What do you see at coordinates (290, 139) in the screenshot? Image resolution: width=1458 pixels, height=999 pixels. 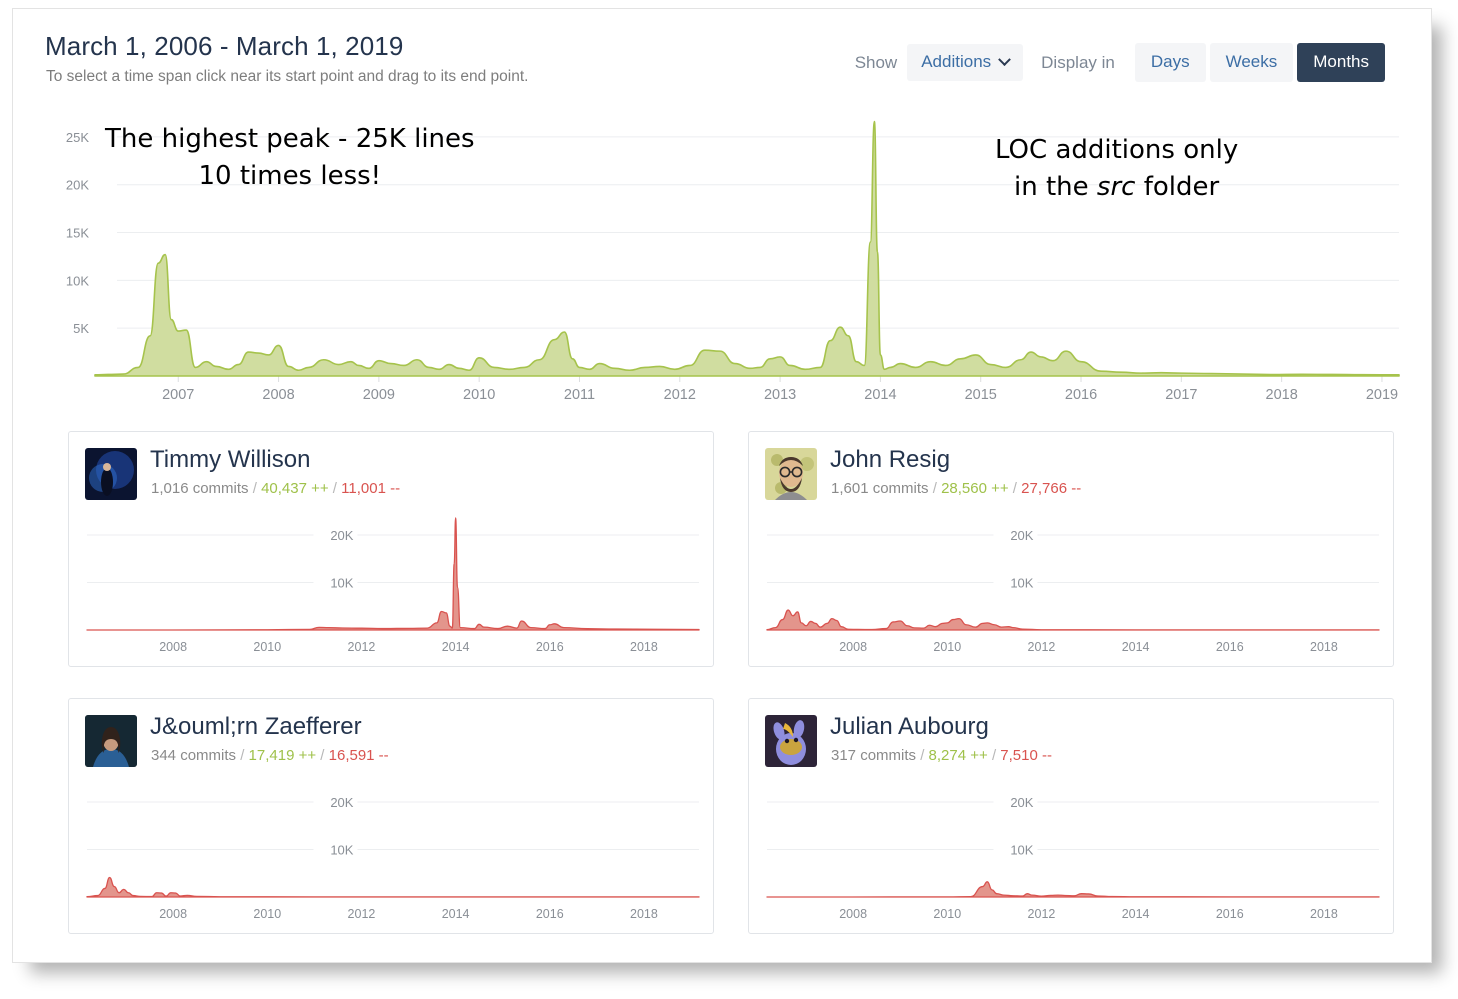 I see `annotation-left-line1: The highest peak - 25K lines` at bounding box center [290, 139].